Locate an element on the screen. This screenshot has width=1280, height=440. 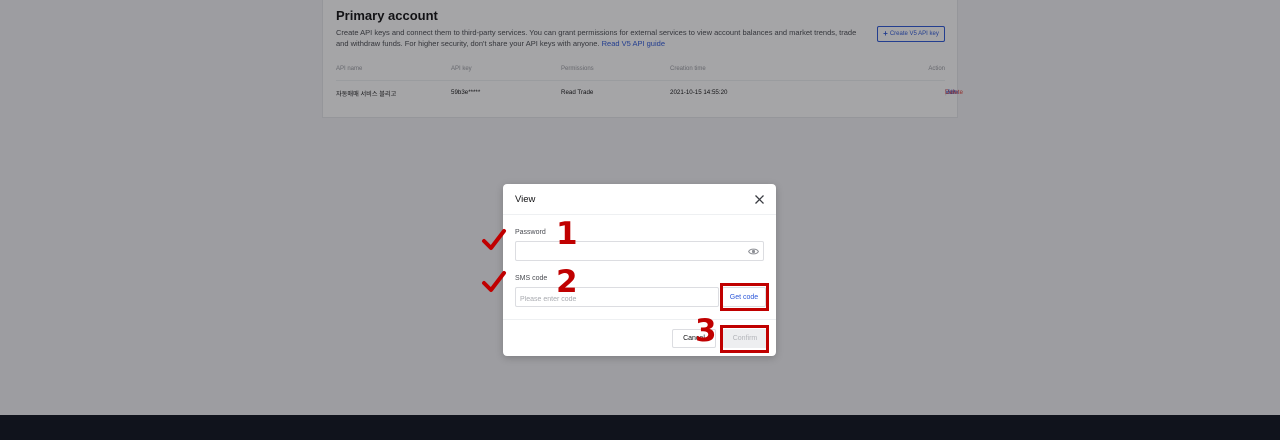
sms-field-wrapper is located at coordinates (617, 298).